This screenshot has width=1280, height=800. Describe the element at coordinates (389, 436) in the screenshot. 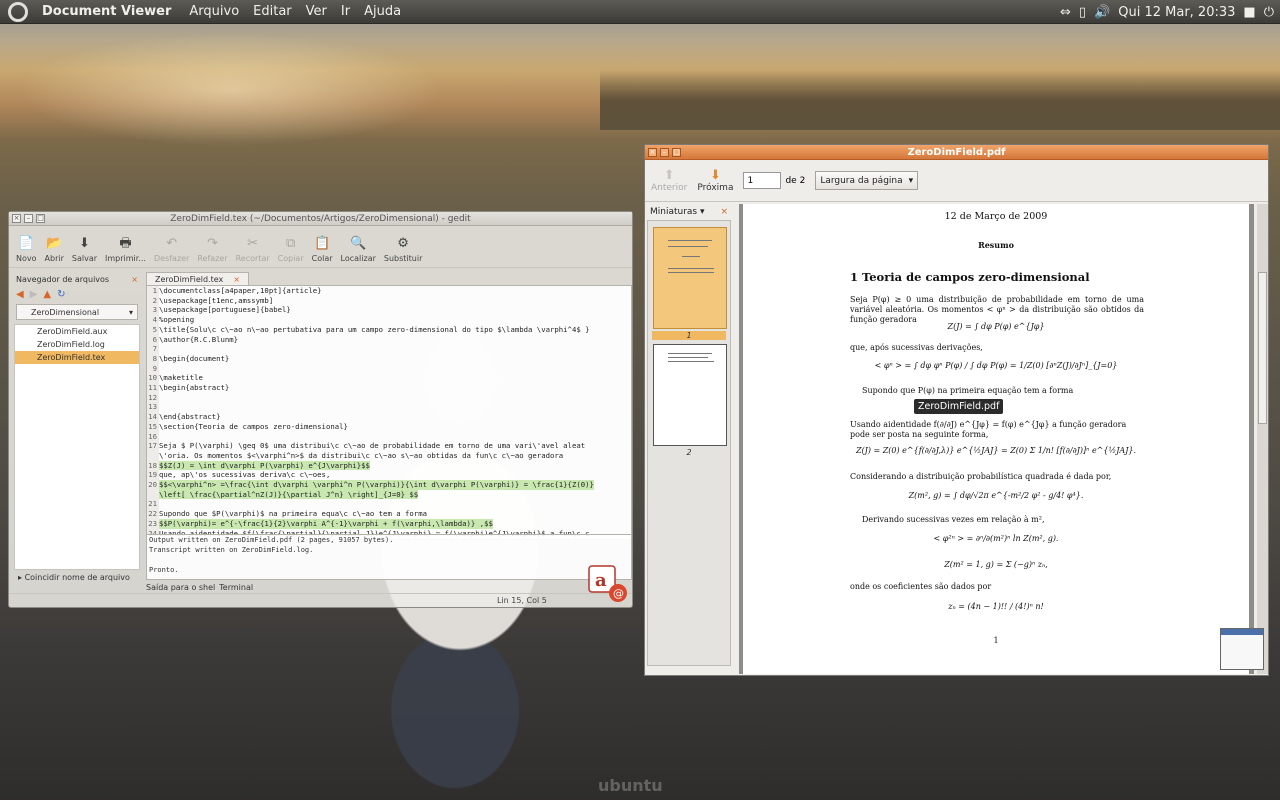

I see `code-line: 16` at that location.